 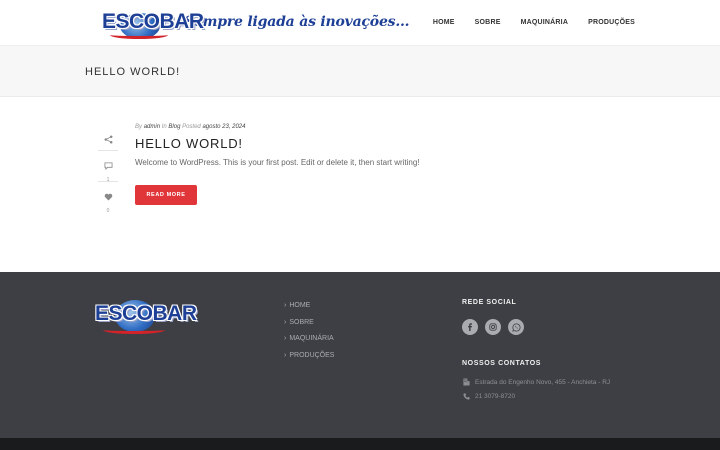 What do you see at coordinates (360, 71) in the screenshot?
I see `page-title-bar: HELLO WORLD!` at bounding box center [360, 71].